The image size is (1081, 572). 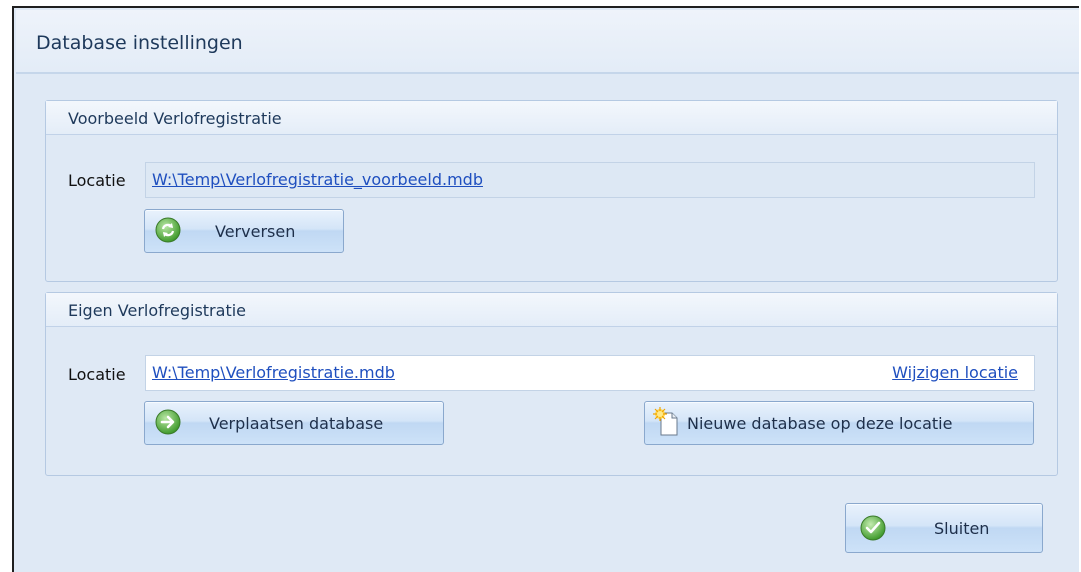 I want to click on move-database-button-label: Verplaatsen database, so click(x=296, y=423).